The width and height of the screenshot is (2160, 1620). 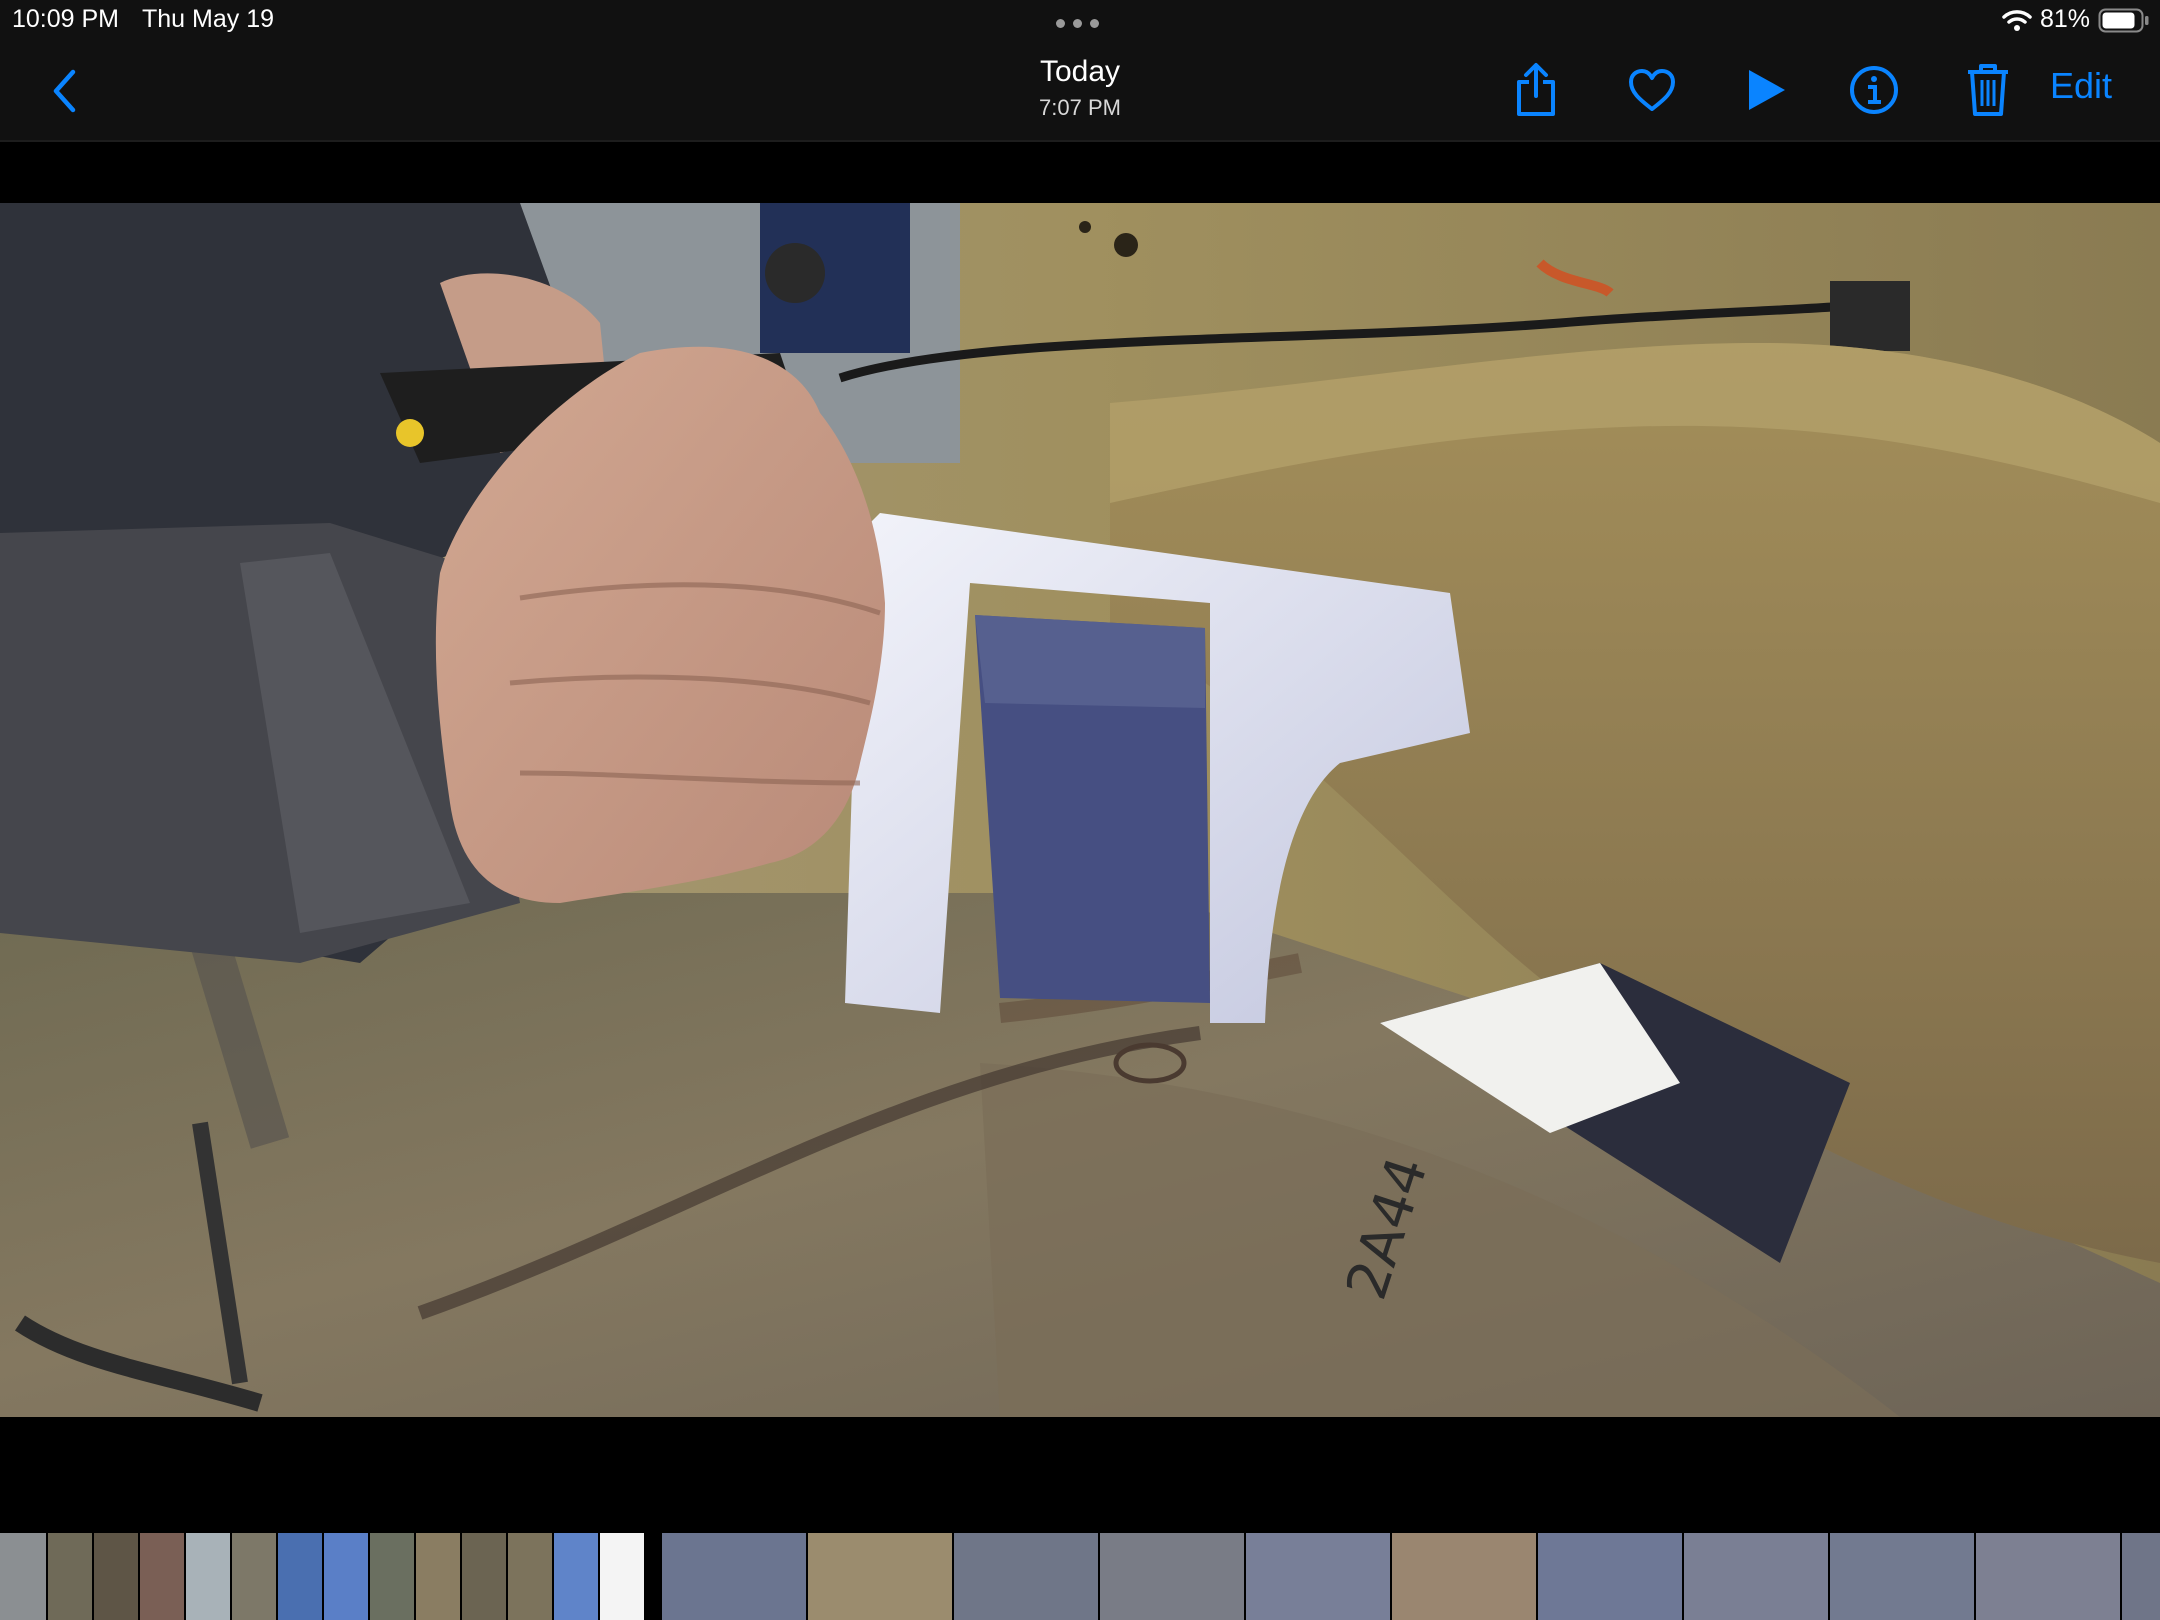 I want to click on play-button, so click(x=1766, y=90).